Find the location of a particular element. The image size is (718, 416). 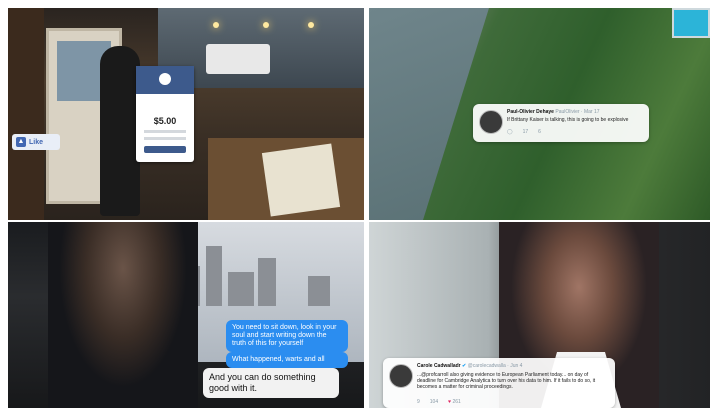

payment-amount: $5.00 is located at coordinates (165, 121).